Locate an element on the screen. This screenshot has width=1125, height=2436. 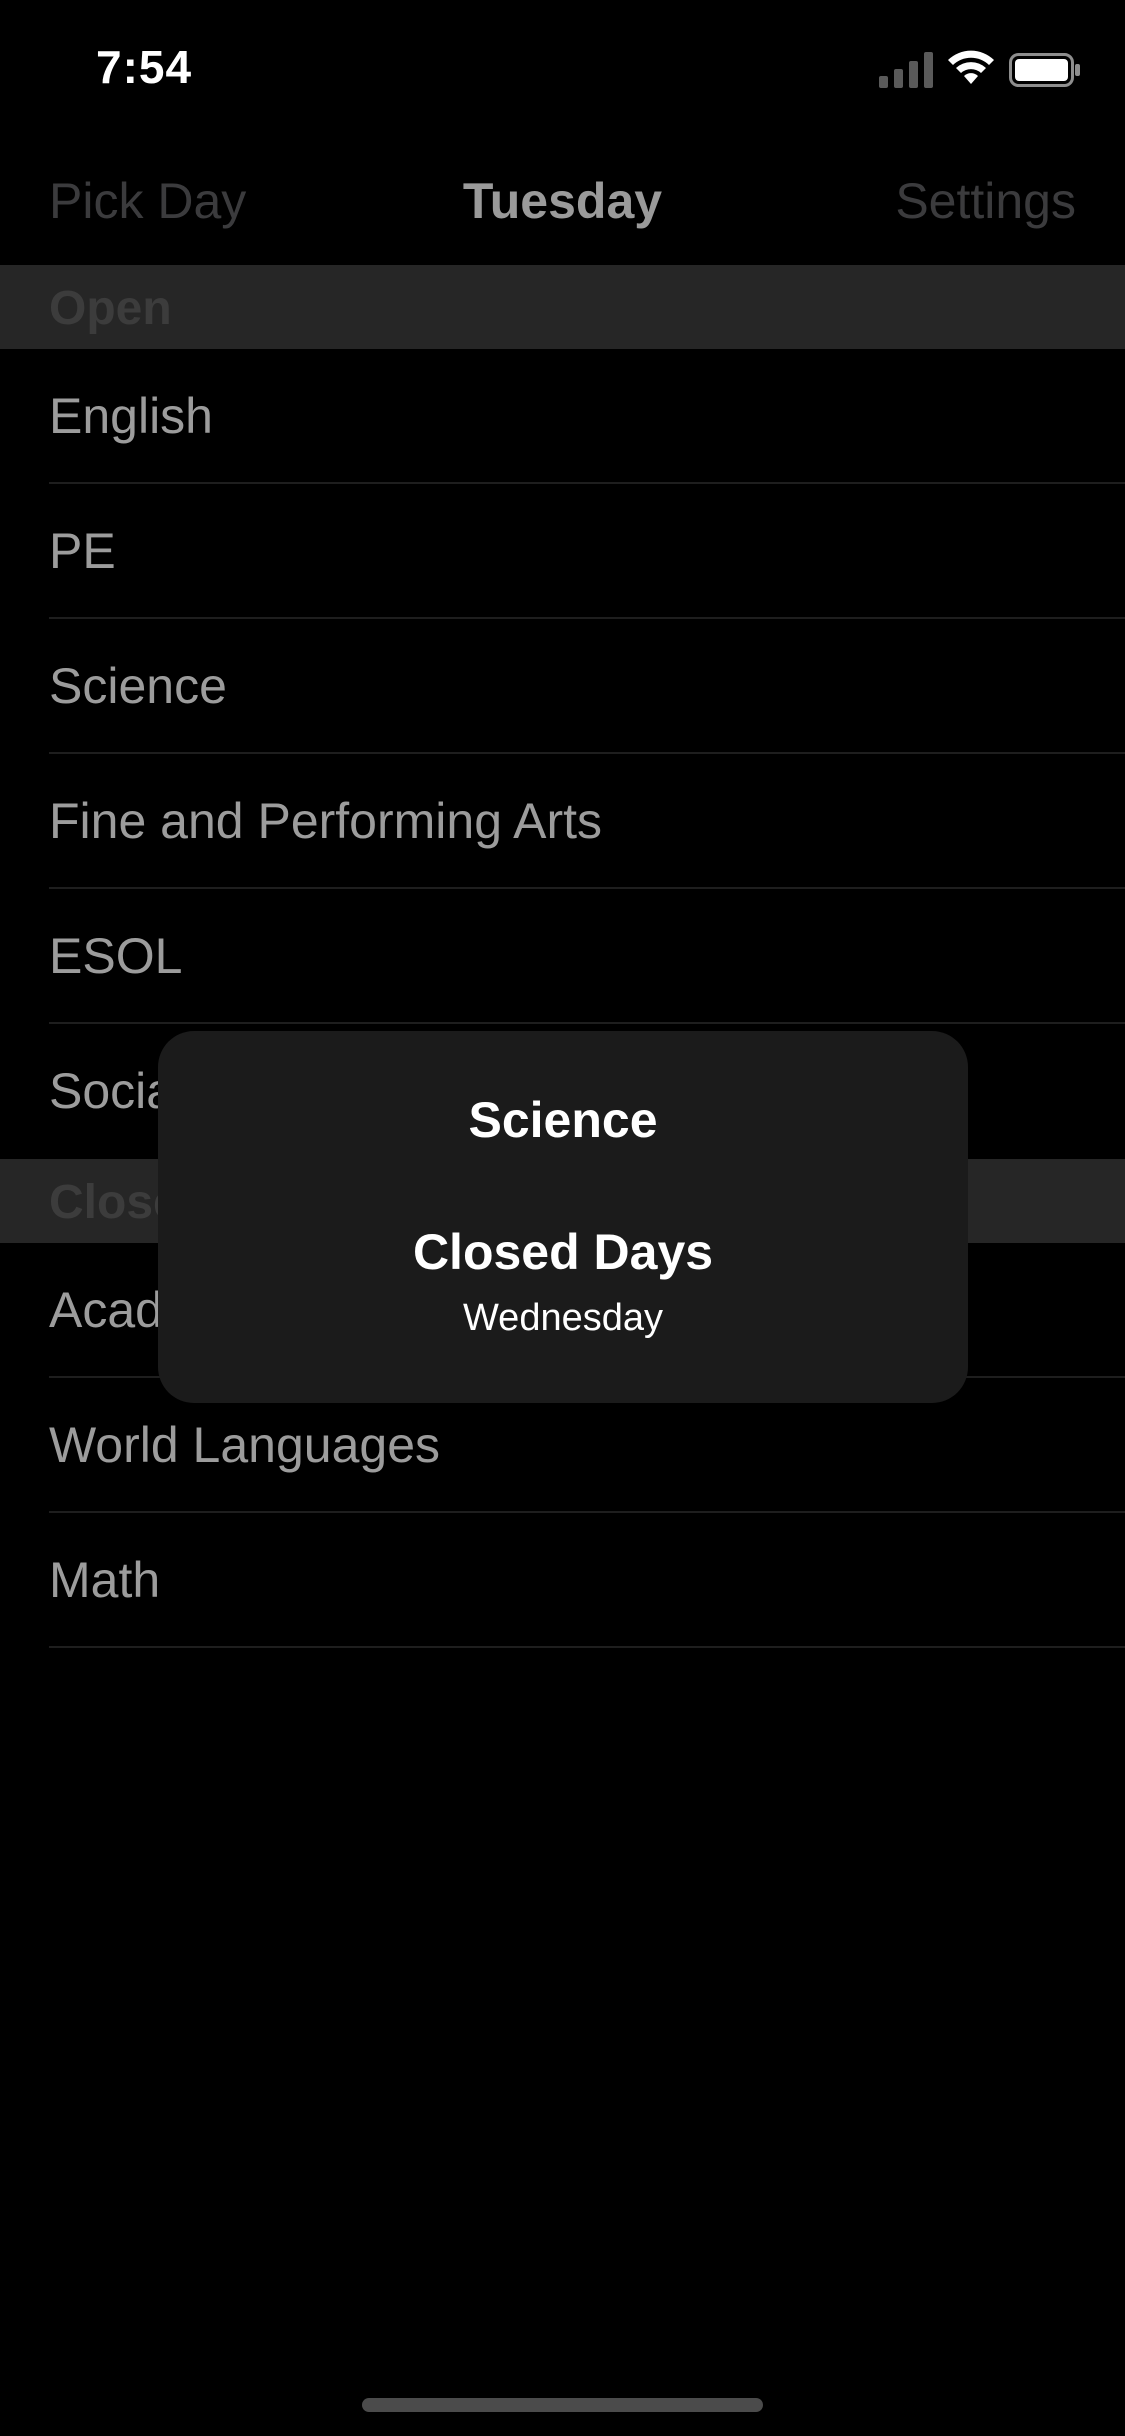
list-item: English is located at coordinates (562, 416).